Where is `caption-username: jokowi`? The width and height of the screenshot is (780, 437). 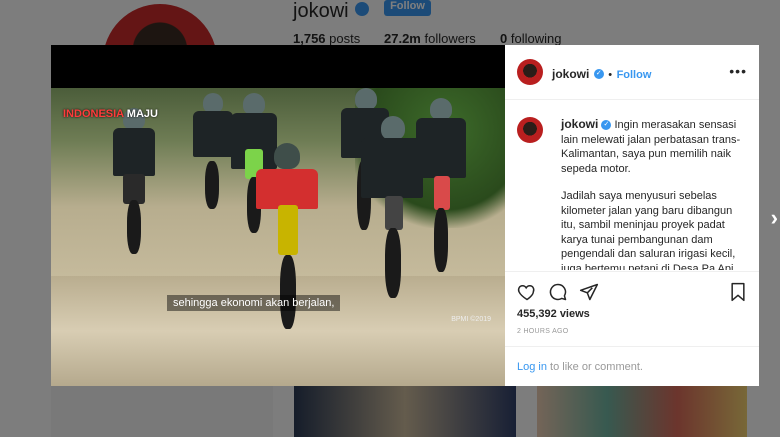
caption-username: jokowi is located at coordinates (579, 124).